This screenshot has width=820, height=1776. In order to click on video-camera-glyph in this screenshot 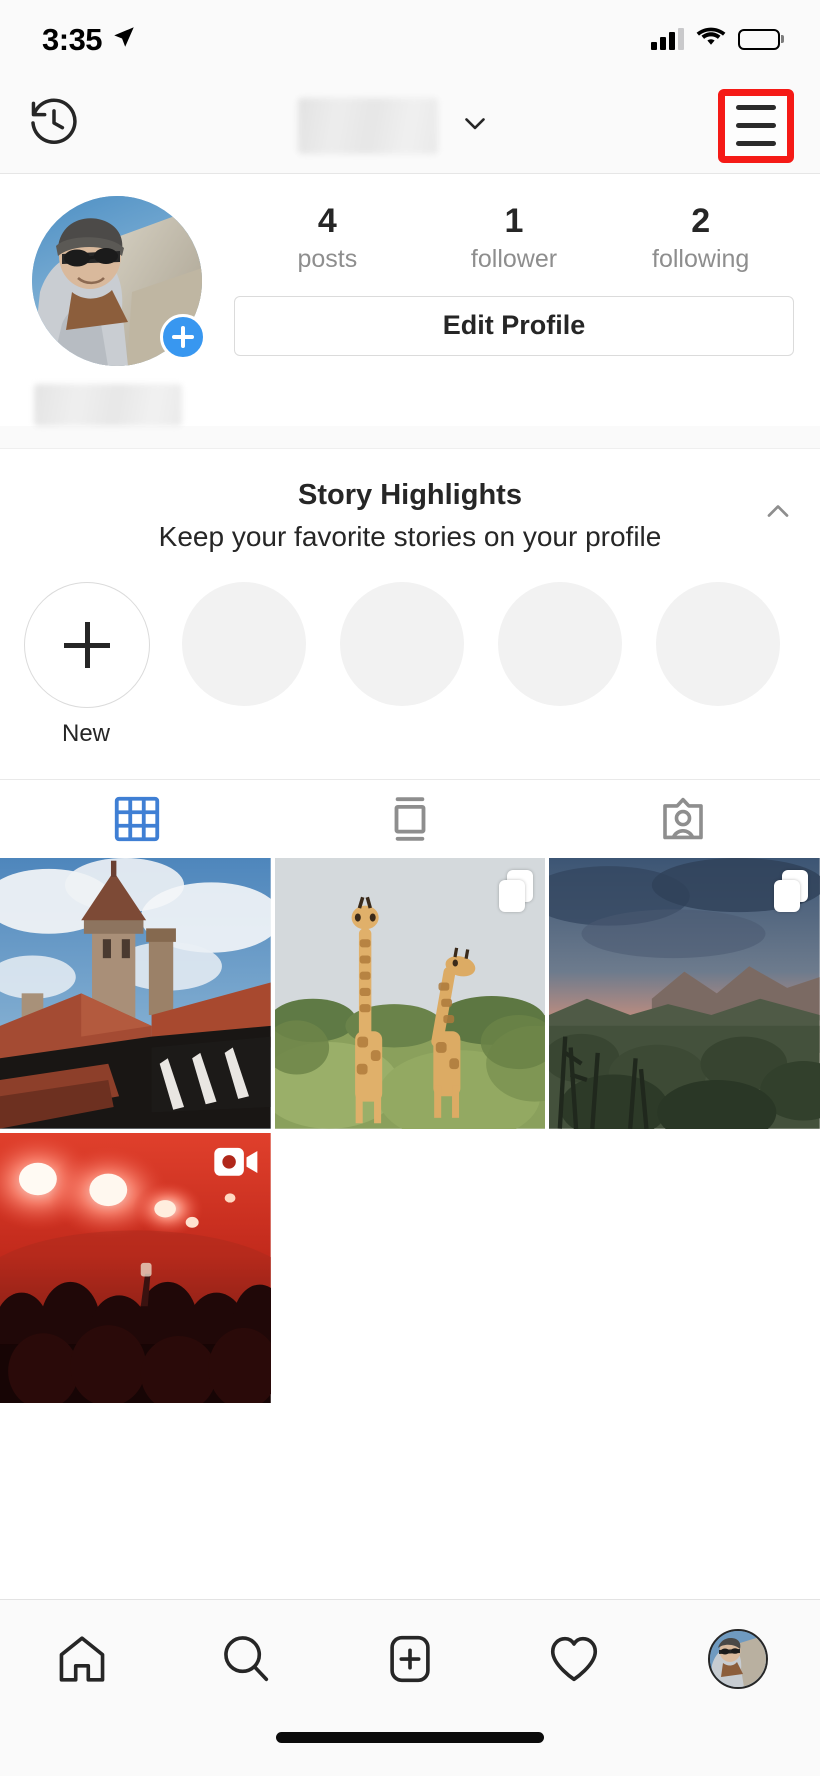, I will do `click(235, 1161)`.